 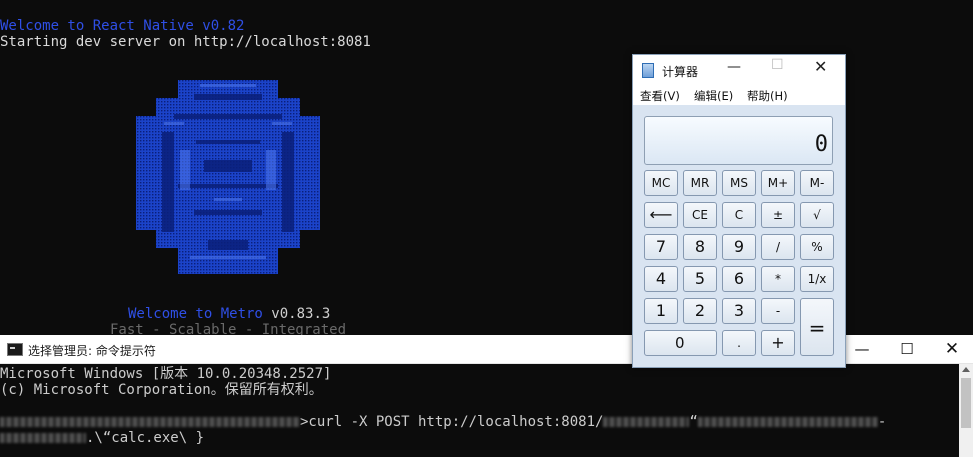 What do you see at coordinates (680, 343) in the screenshot?
I see `key-0: 0` at bounding box center [680, 343].